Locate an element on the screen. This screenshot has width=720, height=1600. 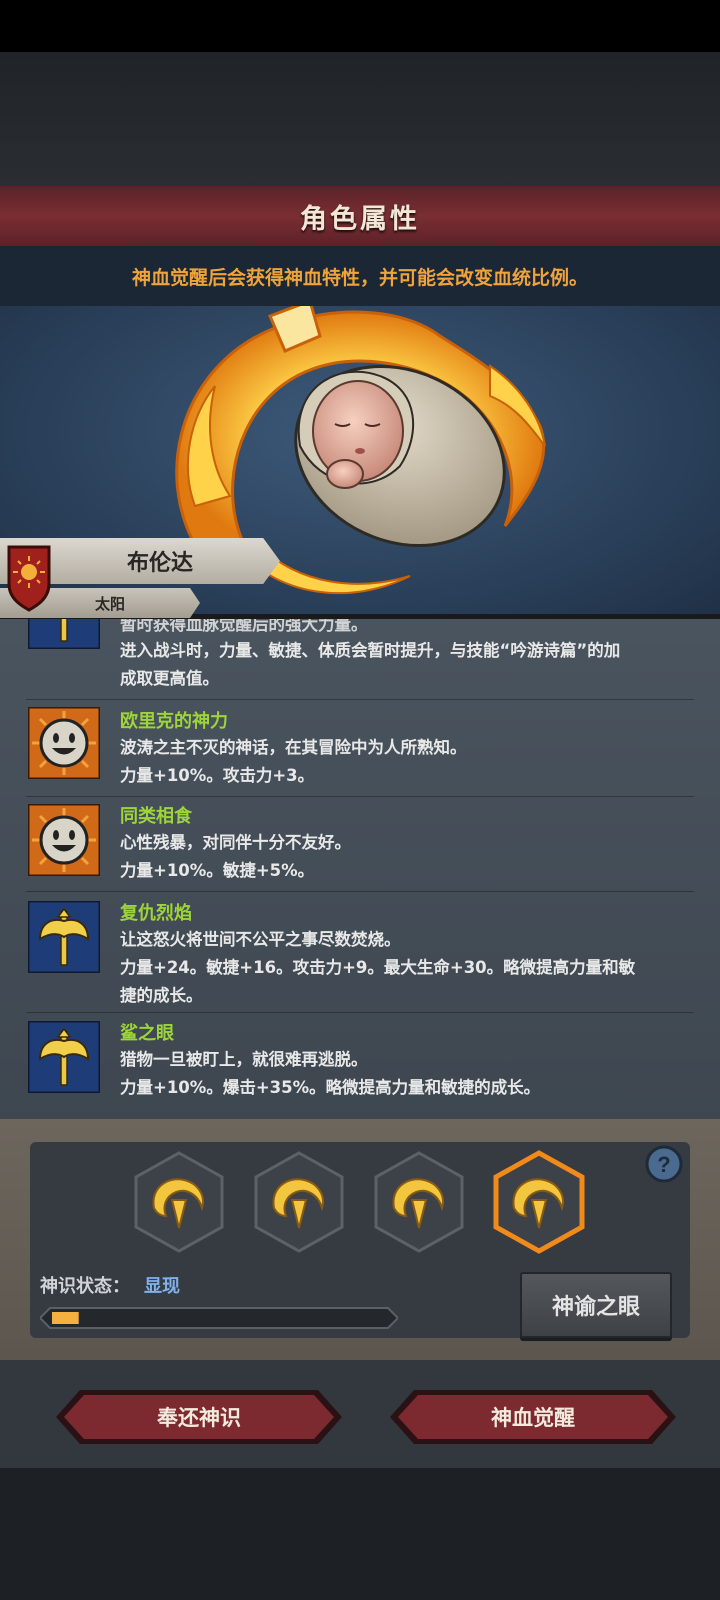
oracle-eye-button: 神谕之眼 is located at coordinates (596, 1305).